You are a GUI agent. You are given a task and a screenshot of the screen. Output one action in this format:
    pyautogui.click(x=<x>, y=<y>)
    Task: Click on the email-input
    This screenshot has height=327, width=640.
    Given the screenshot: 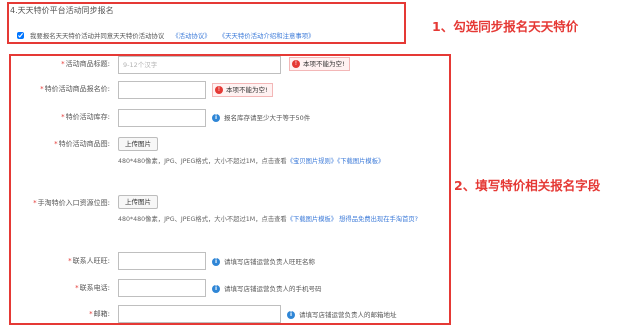 What is the action you would take?
    pyautogui.click(x=199, y=314)
    